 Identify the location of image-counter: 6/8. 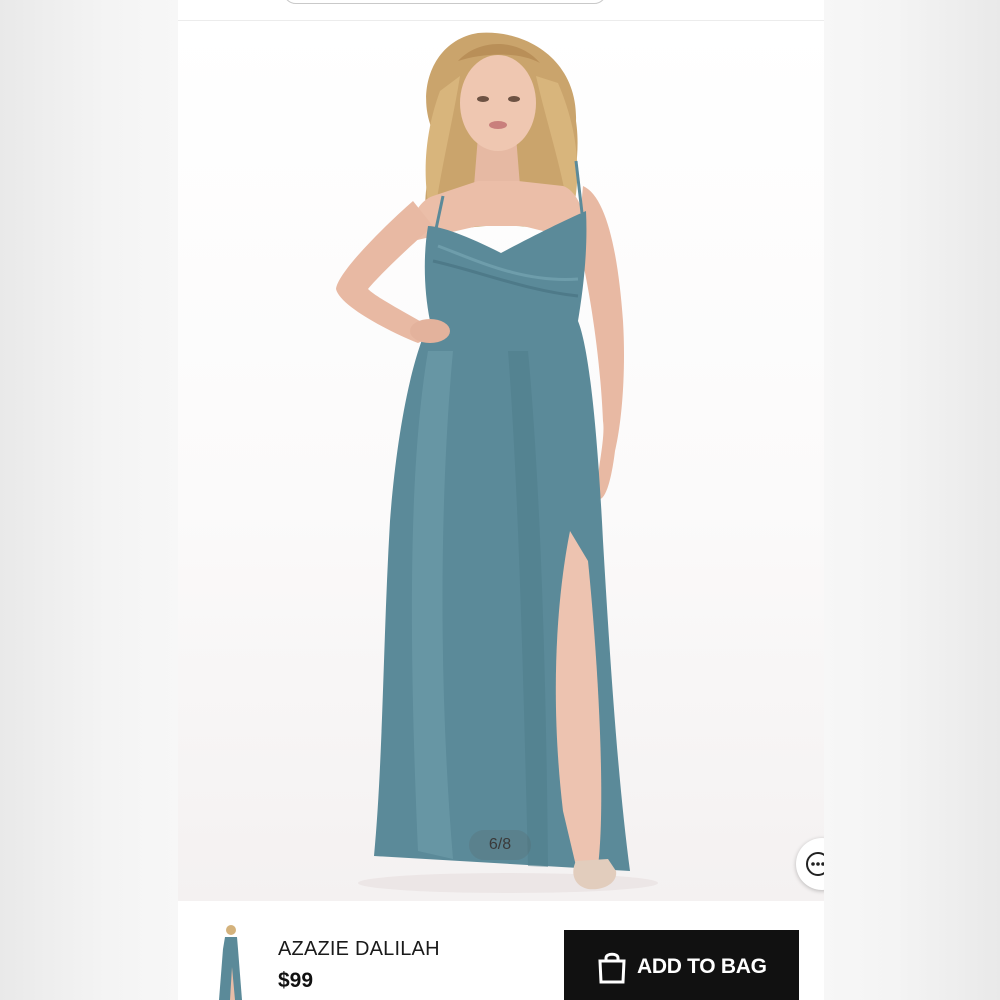
(500, 845).